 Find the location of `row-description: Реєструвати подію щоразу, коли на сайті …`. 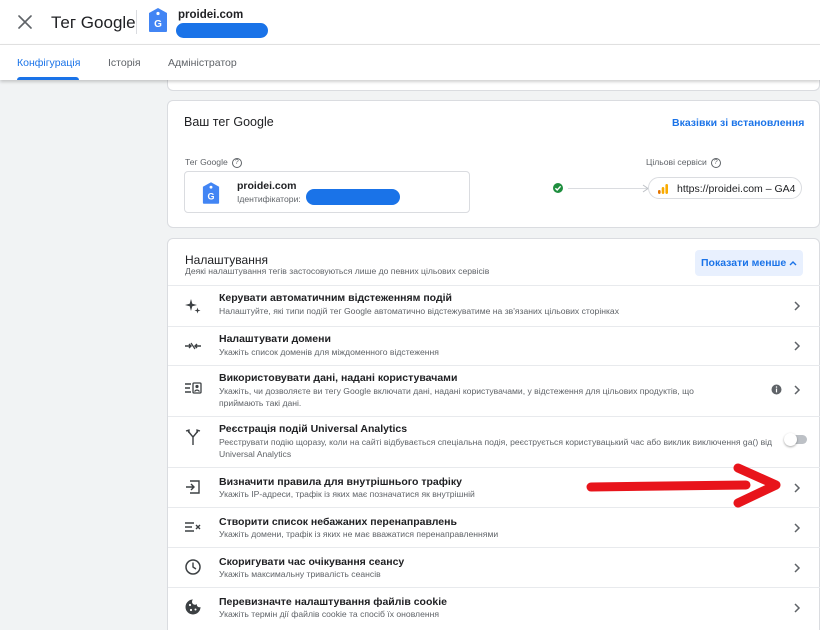

row-description: Реєструвати подію щоразу, коли на сайті … is located at coordinates (496, 448).